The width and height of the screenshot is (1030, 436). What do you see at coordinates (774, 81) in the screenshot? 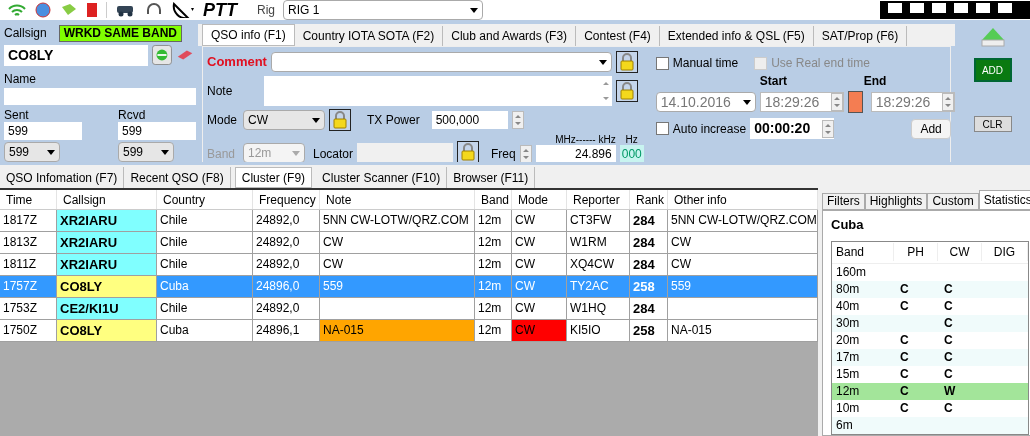
I see `column-label: Start` at bounding box center [774, 81].